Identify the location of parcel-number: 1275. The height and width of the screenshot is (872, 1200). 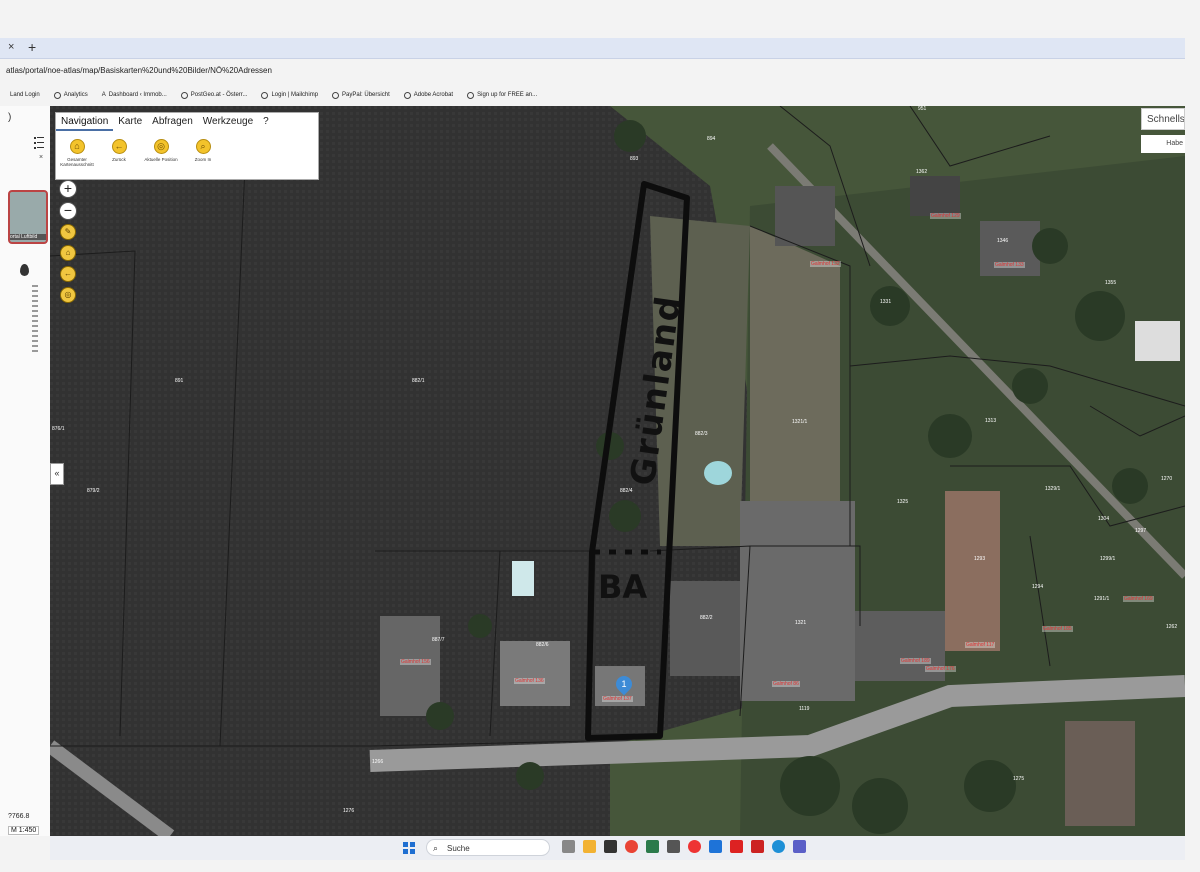
(1019, 779).